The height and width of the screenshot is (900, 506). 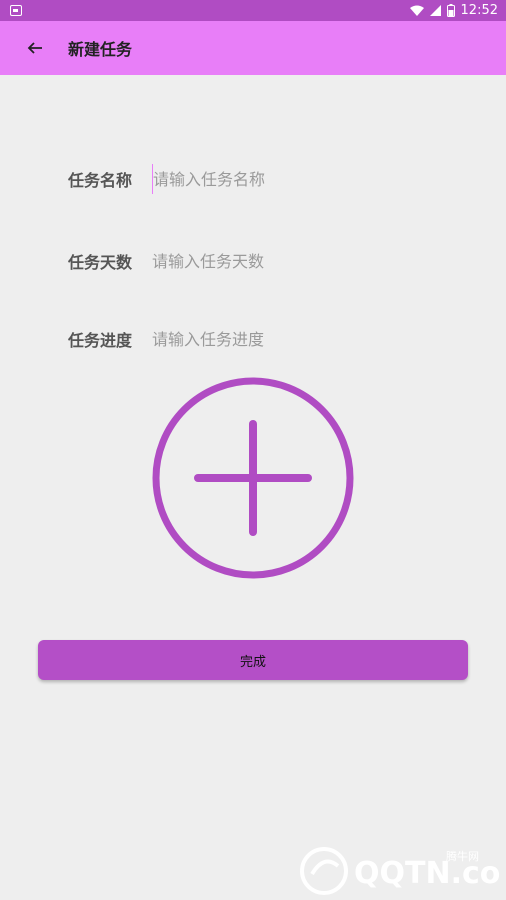 I want to click on page-title: 新建任务, so click(x=100, y=49).